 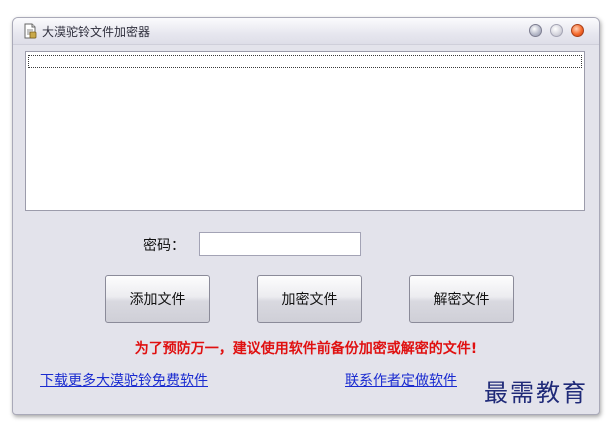 What do you see at coordinates (309, 299) in the screenshot?
I see `encrypt-file-button: 加密文件` at bounding box center [309, 299].